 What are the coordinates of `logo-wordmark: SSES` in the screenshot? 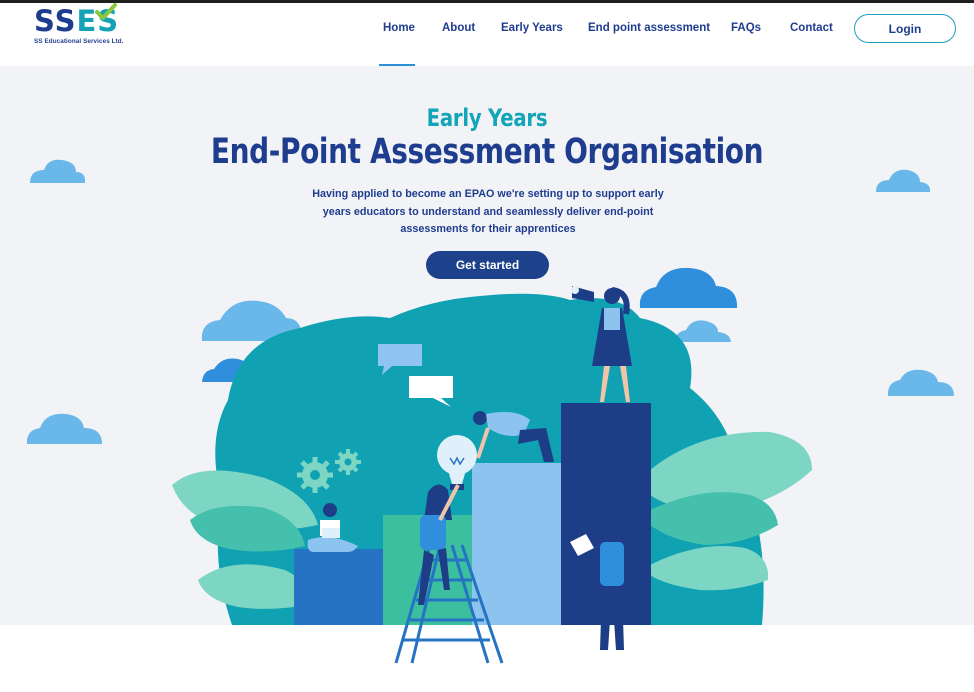 It's located at (77, 21).